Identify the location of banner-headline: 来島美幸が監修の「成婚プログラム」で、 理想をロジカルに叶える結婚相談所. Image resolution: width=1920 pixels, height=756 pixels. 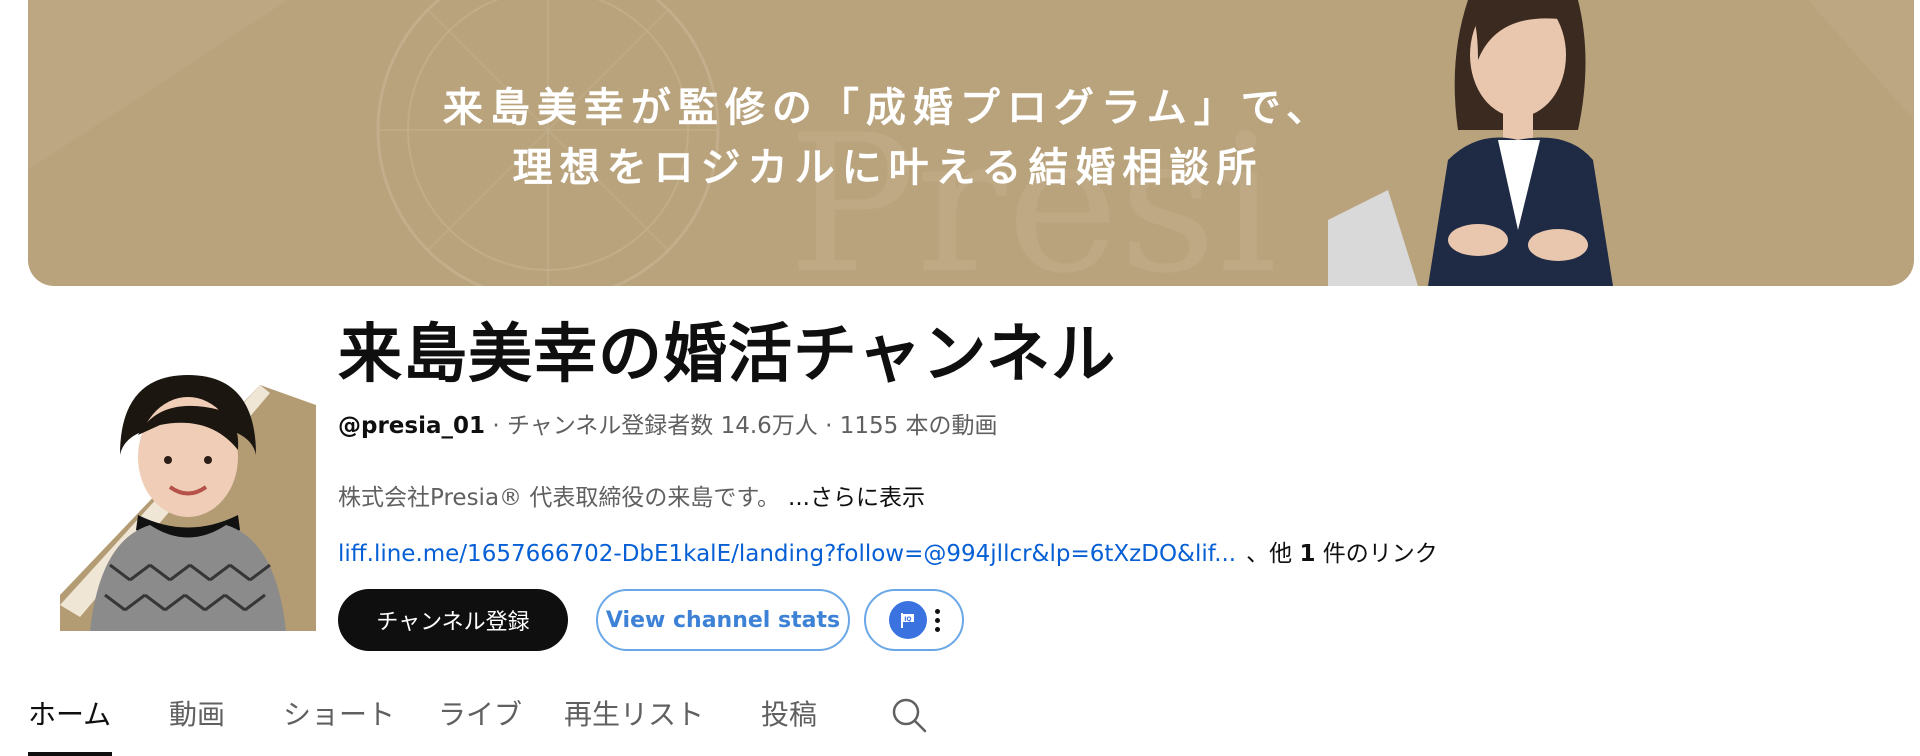
(888, 138).